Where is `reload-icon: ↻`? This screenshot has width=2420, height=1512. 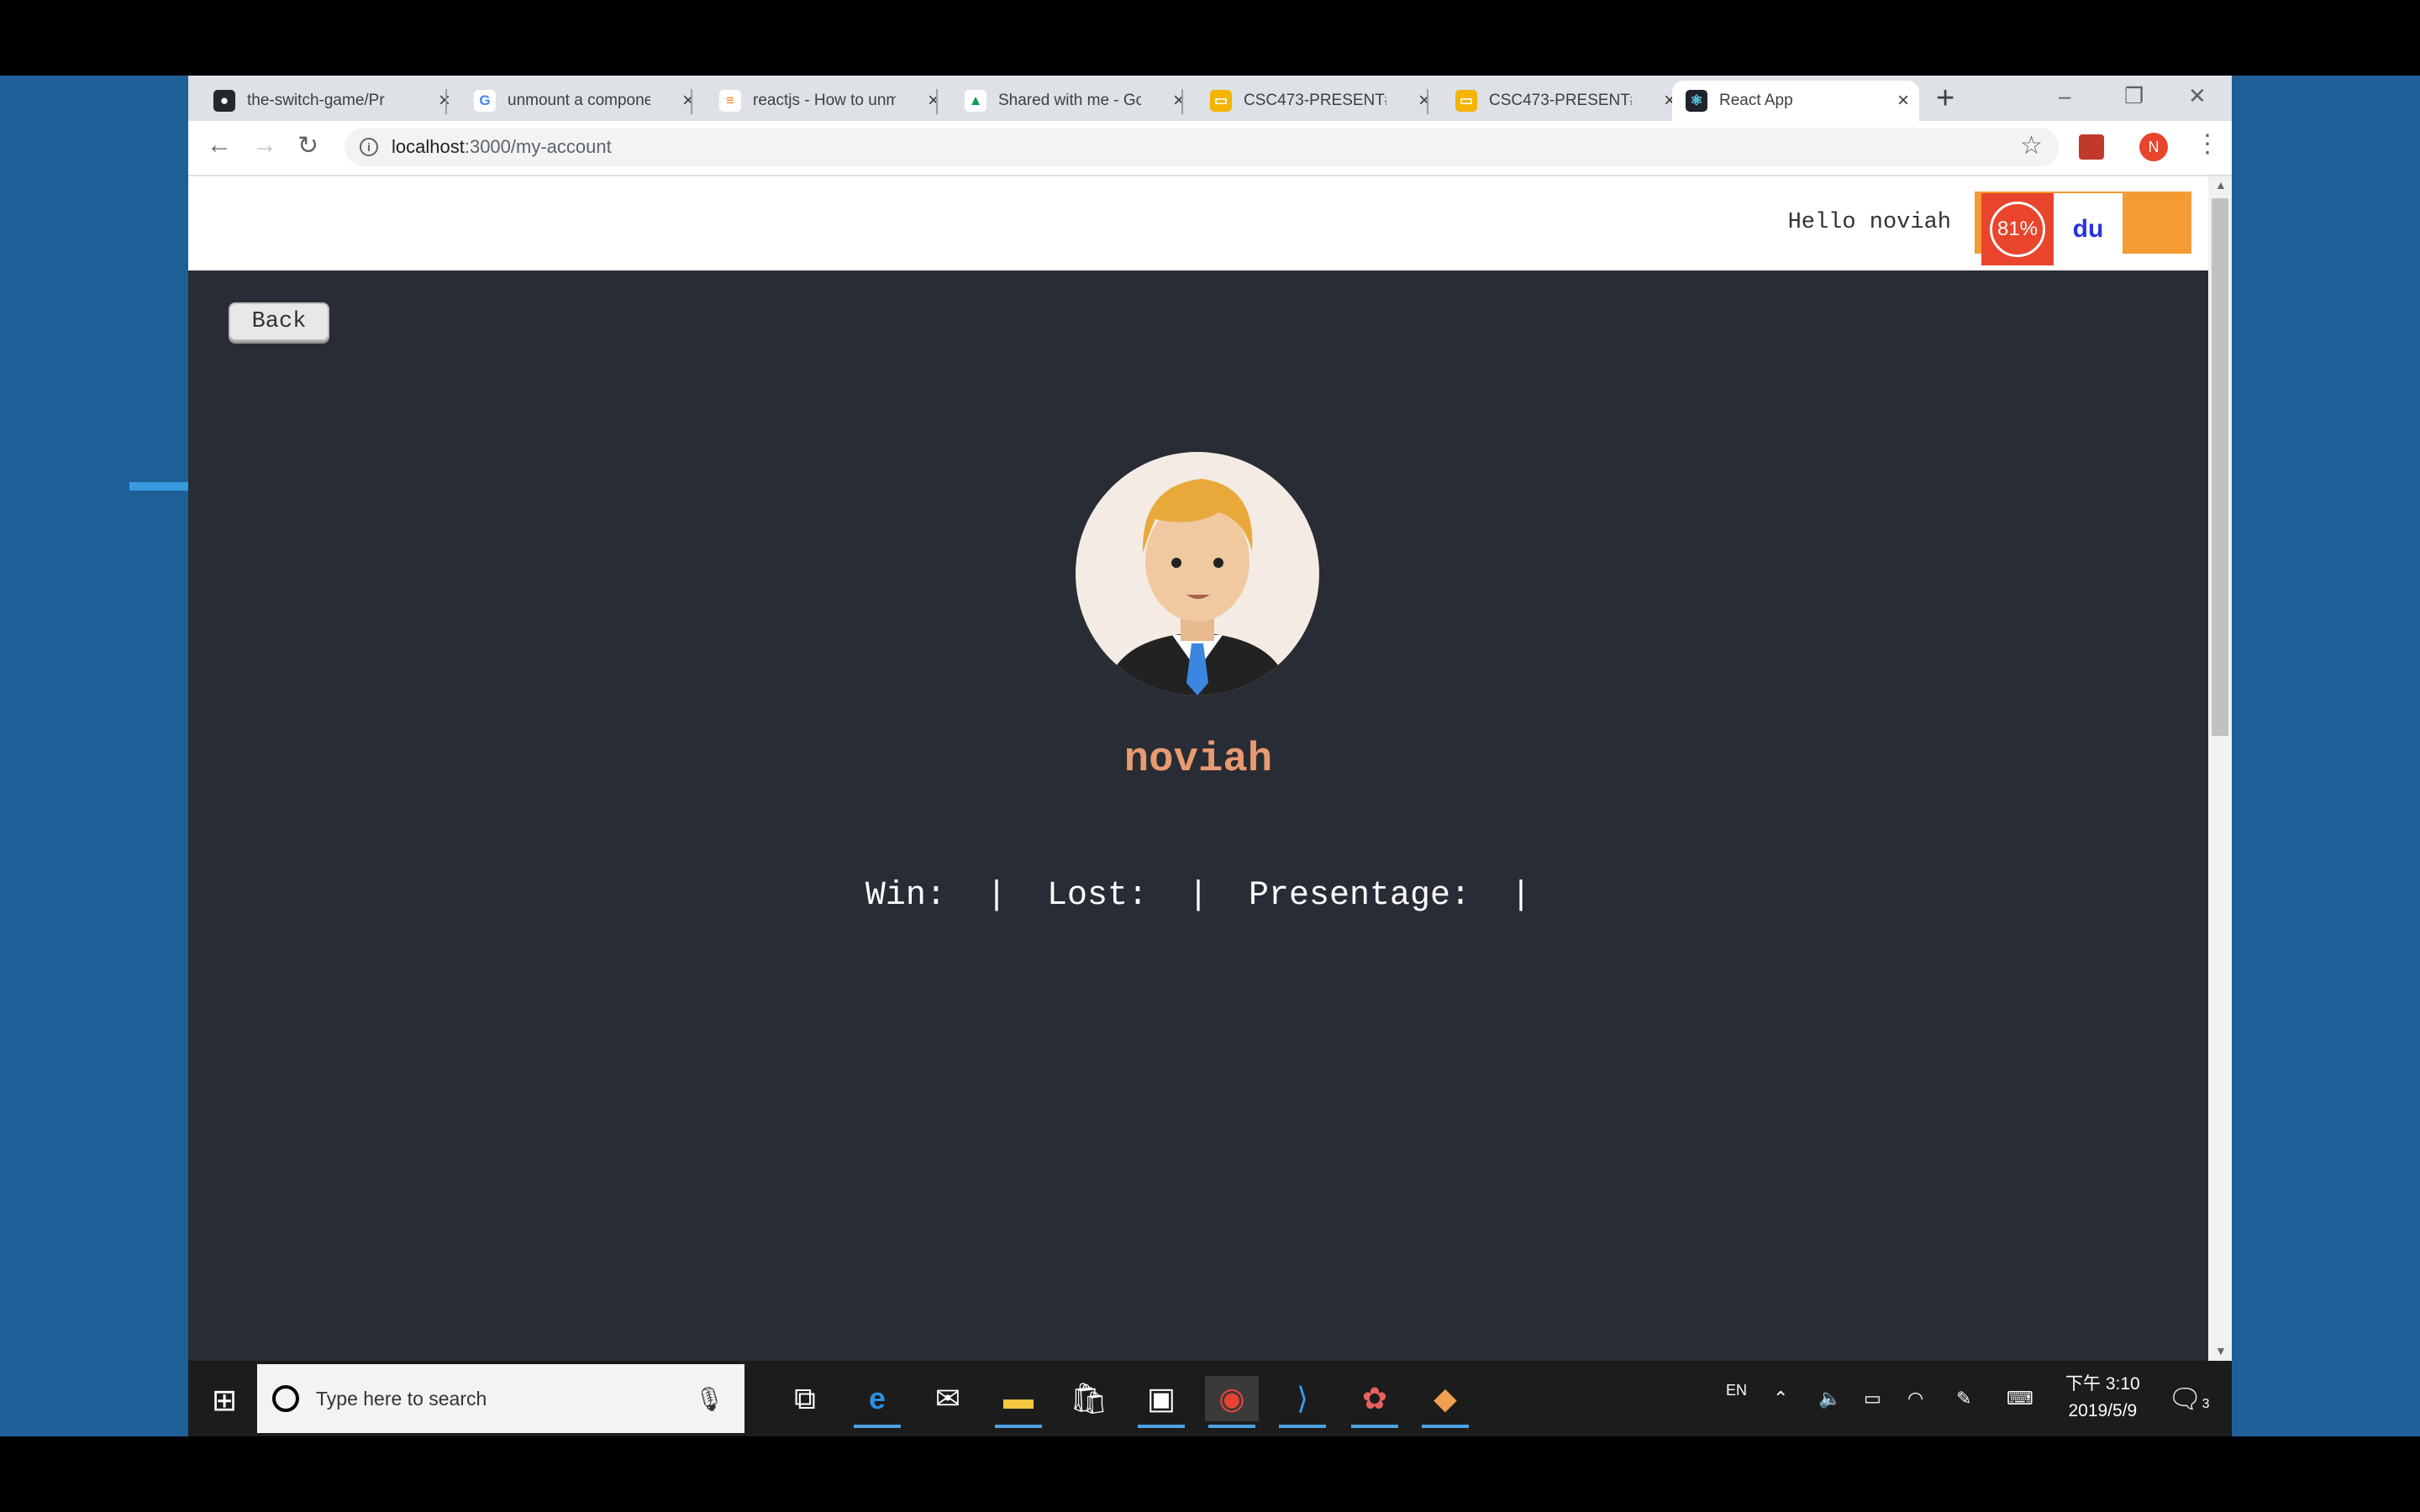
reload-icon: ↻ is located at coordinates (307, 145).